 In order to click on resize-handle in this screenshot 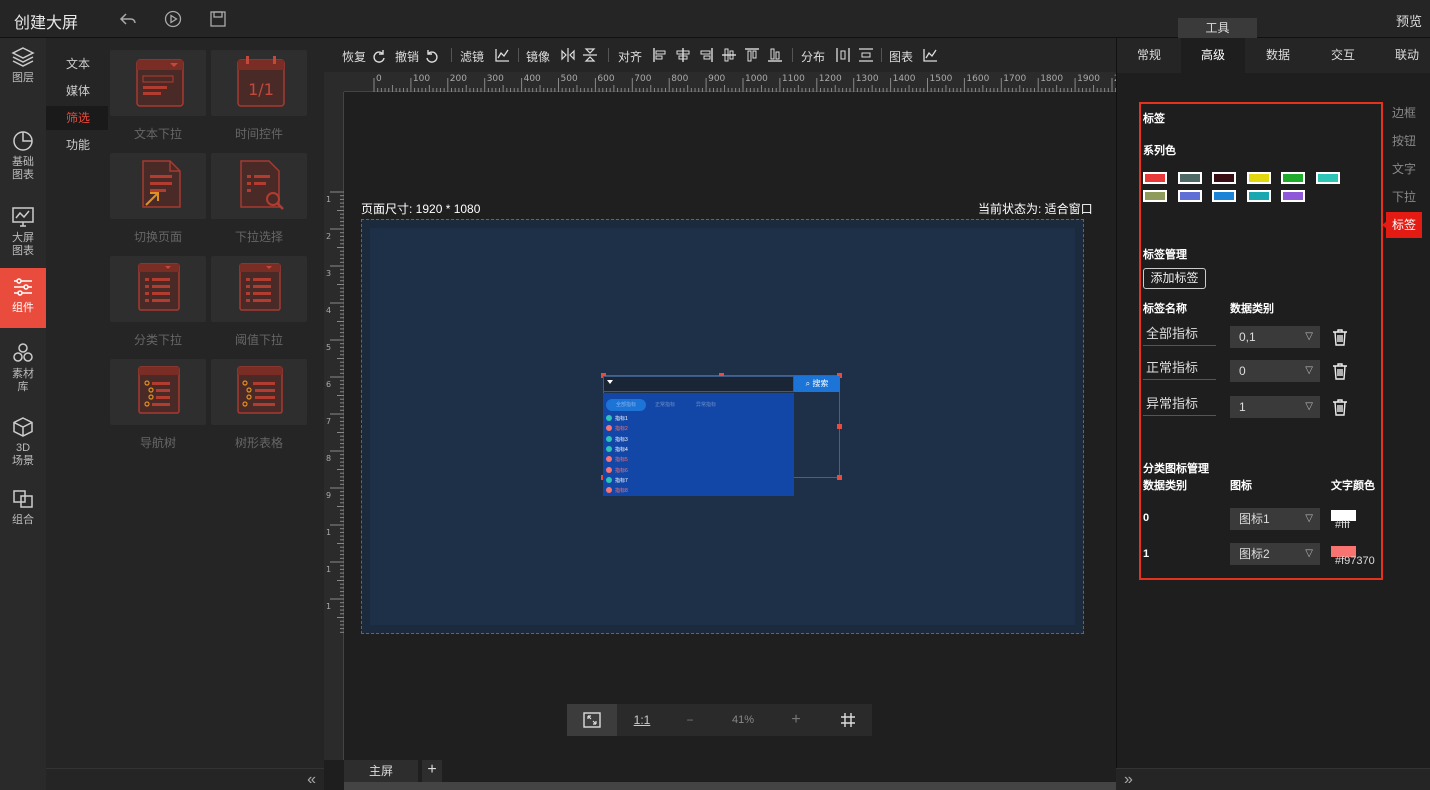, I will do `click(839, 477)`.